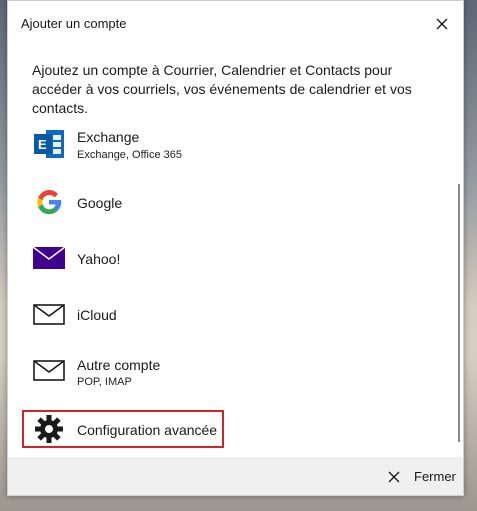 The image size is (477, 511). Describe the element at coordinates (100, 203) in the screenshot. I see `account-name: Google` at that location.